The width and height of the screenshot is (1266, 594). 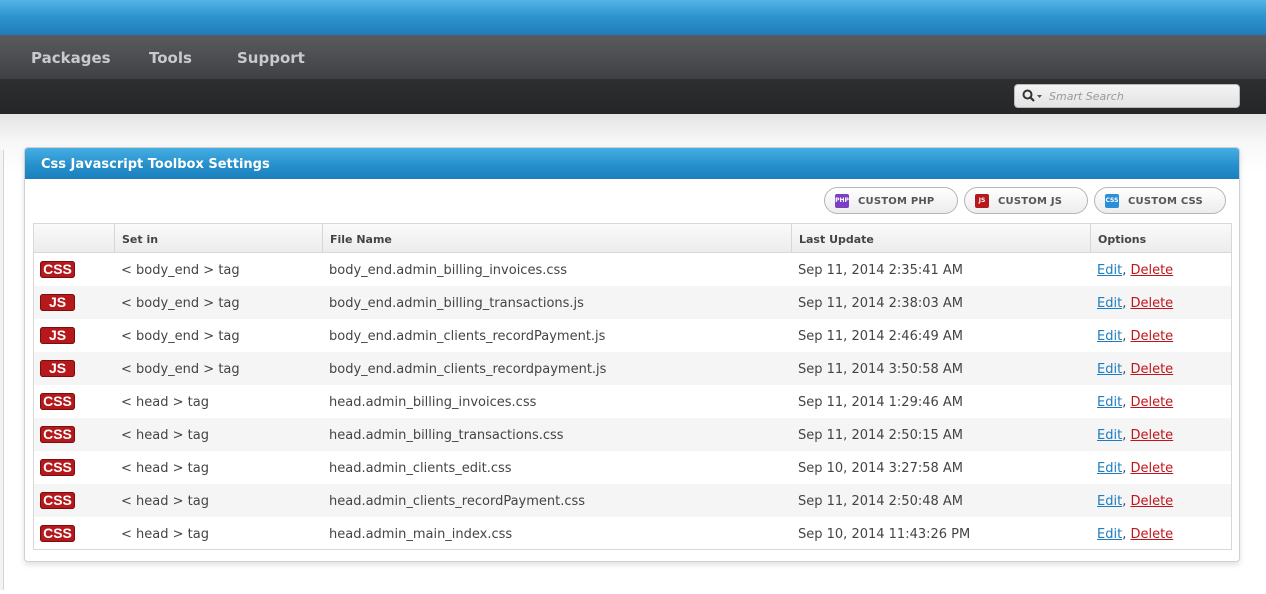 I want to click on header-file-name: File Name, so click(x=556, y=238).